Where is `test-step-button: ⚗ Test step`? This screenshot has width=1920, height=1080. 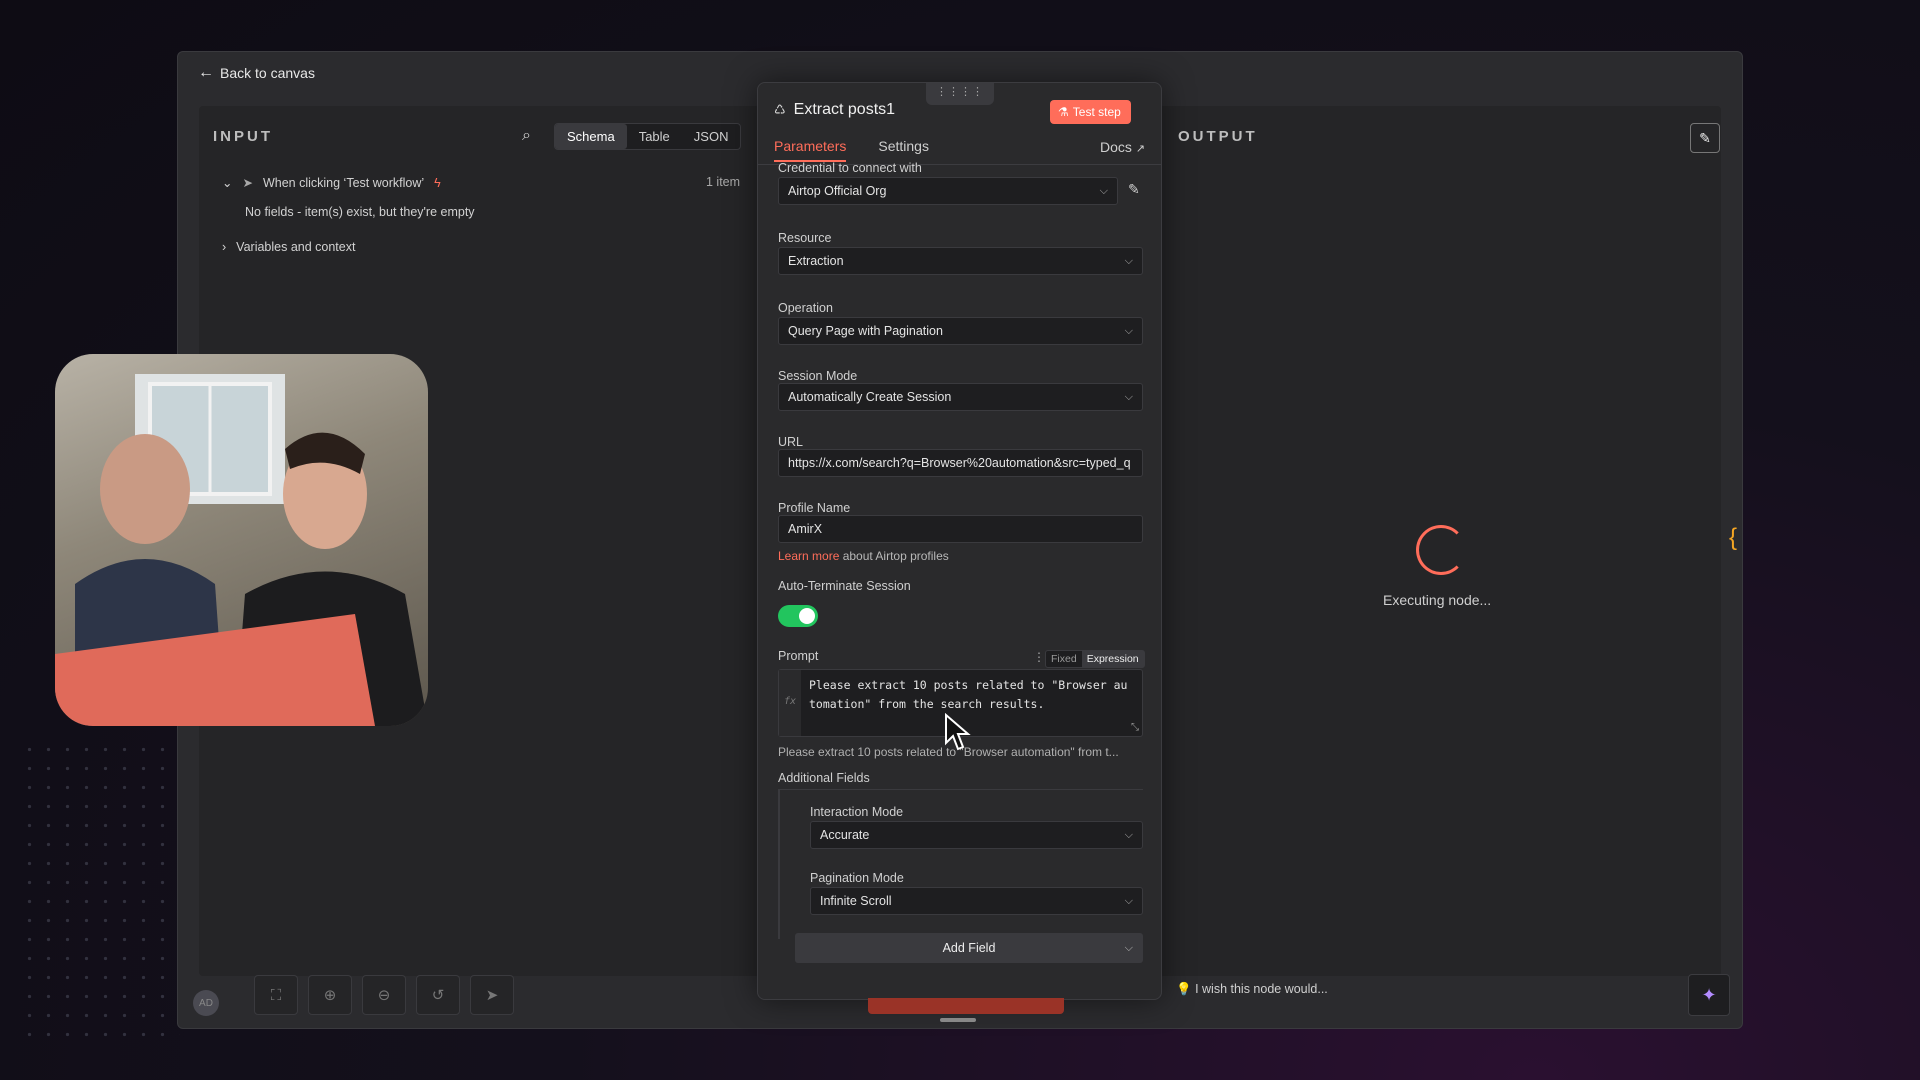 test-step-button: ⚗ Test step is located at coordinates (1090, 112).